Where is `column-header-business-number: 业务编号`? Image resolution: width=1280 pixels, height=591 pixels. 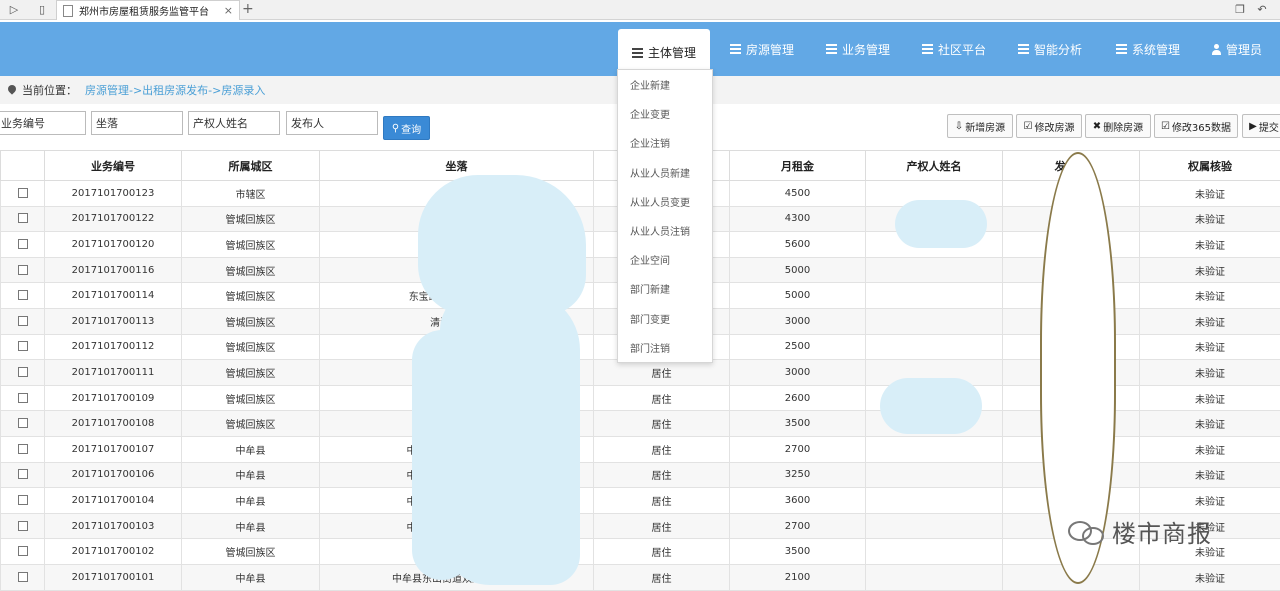 column-header-business-number: 业务编号 is located at coordinates (113, 166).